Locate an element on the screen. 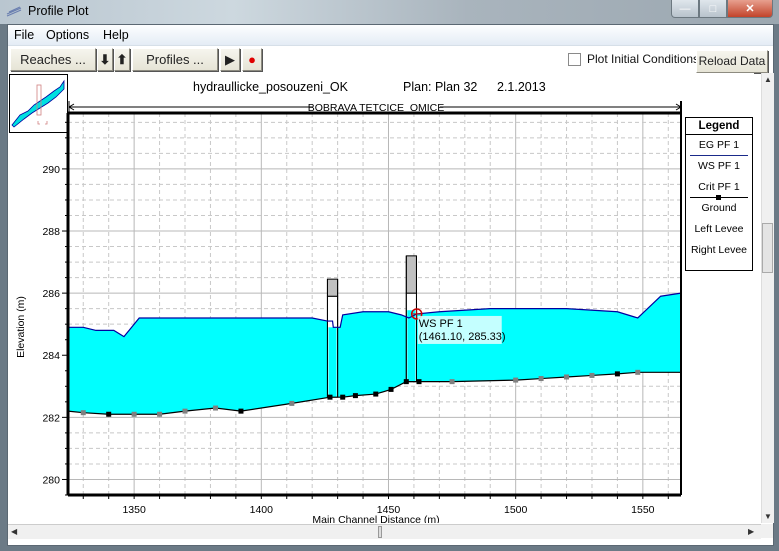  legend-item-crit: Crit PF 1 is located at coordinates (719, 188).